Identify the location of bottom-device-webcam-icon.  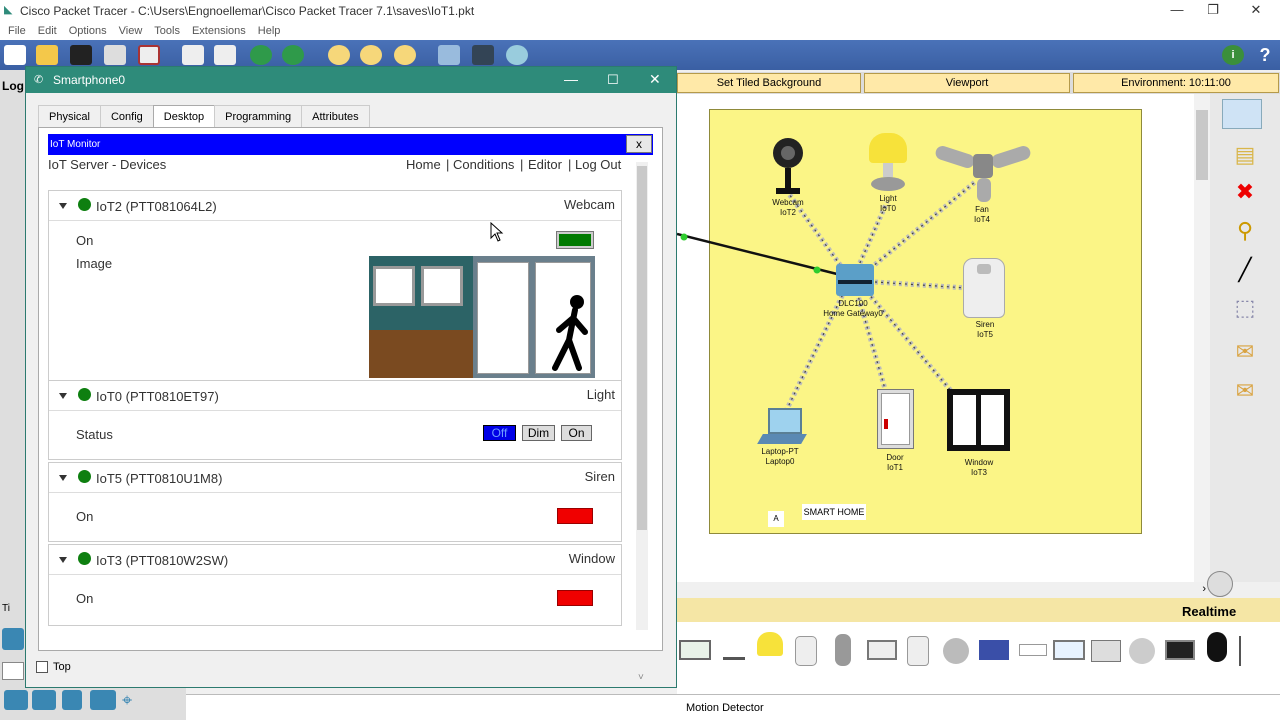
(1217, 647).